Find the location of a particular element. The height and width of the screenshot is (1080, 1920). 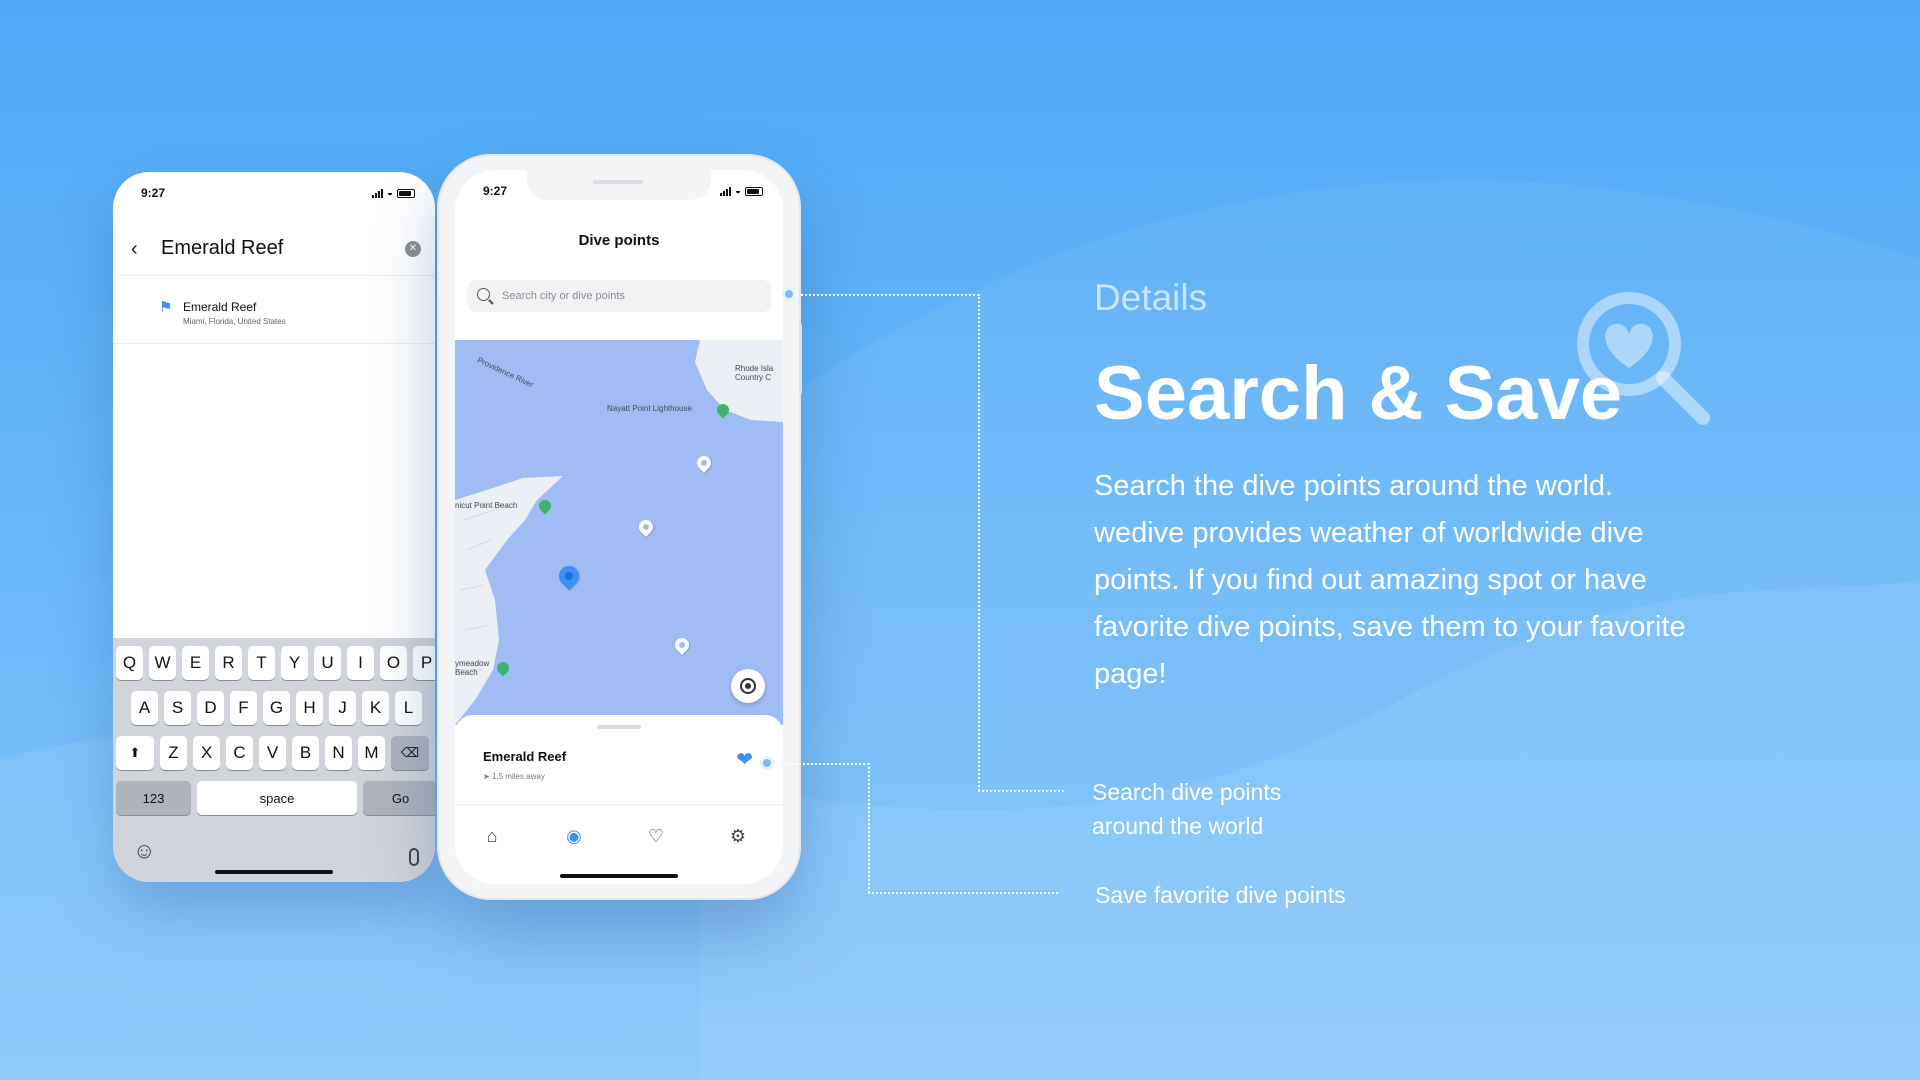

result-address: Miami, Florida, United States is located at coordinates (234, 321).